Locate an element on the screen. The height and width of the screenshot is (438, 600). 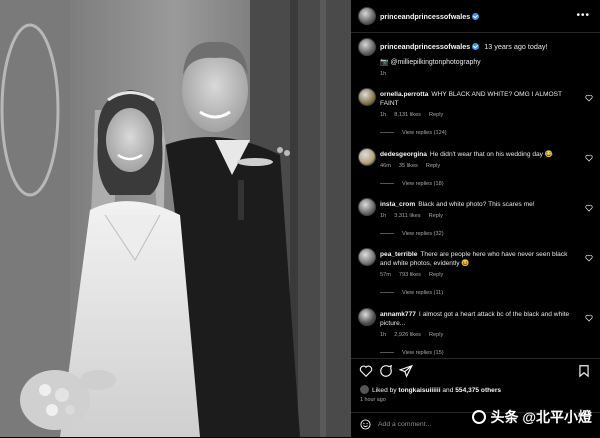
header-username: princeandprincessofwales is located at coordinates (430, 16).